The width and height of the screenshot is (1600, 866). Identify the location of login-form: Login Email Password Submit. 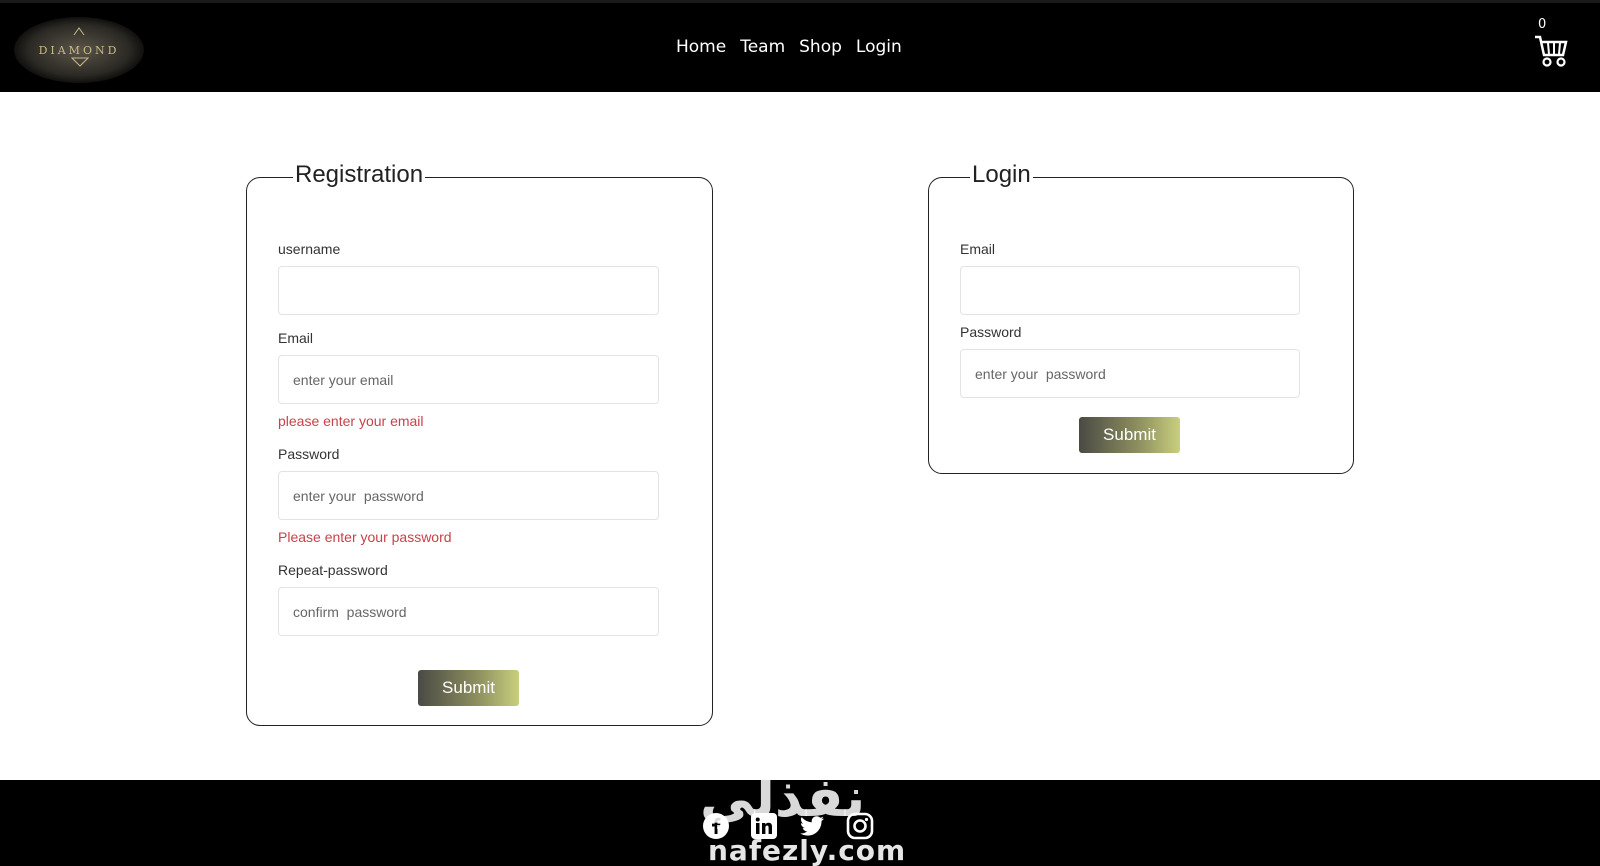
(1141, 317).